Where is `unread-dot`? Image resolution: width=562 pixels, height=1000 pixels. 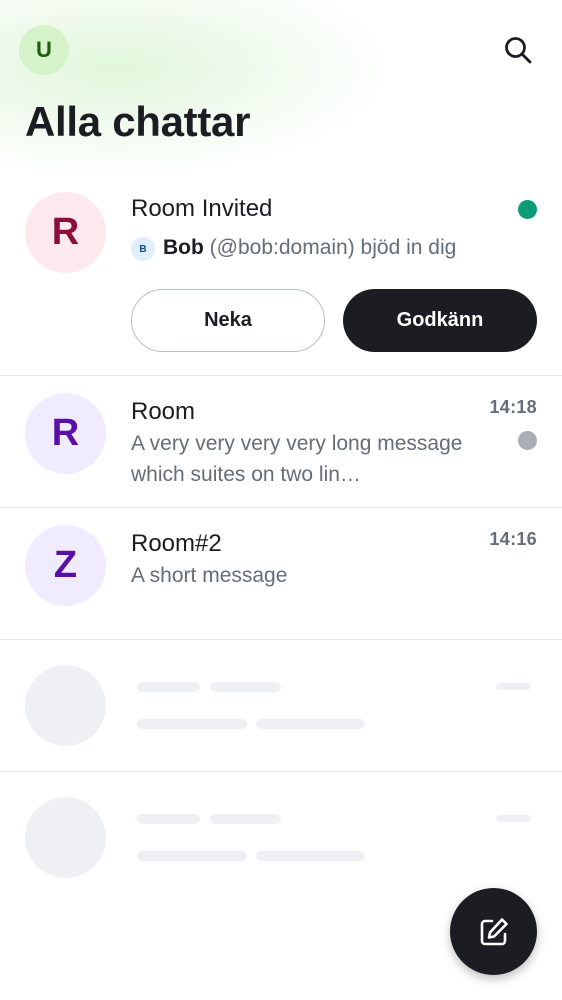
unread-dot is located at coordinates (527, 440).